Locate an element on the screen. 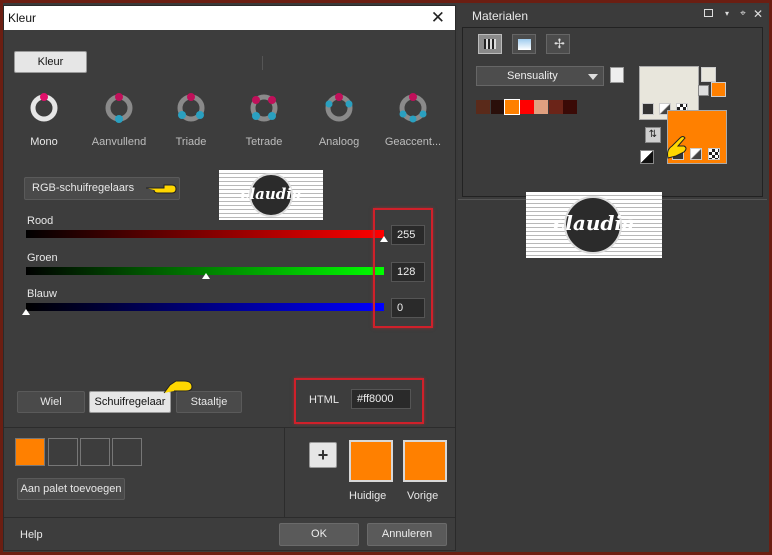  blue-slider-thumb is located at coordinates (26, 312).